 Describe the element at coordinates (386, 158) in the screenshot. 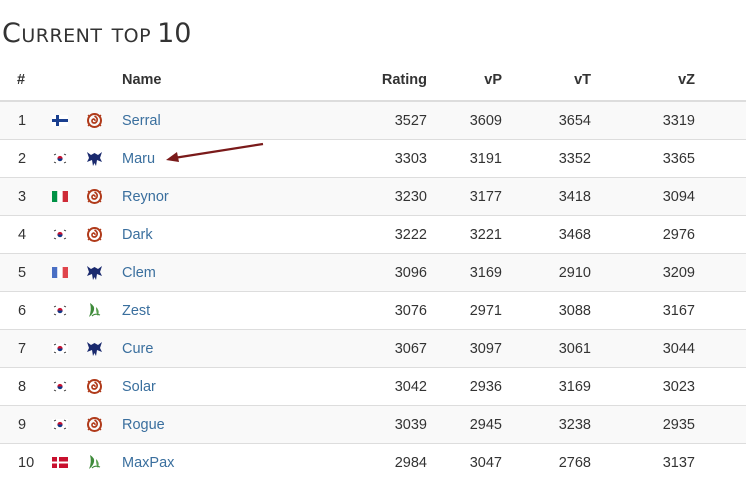

I see `rating-cell: 3303` at that location.